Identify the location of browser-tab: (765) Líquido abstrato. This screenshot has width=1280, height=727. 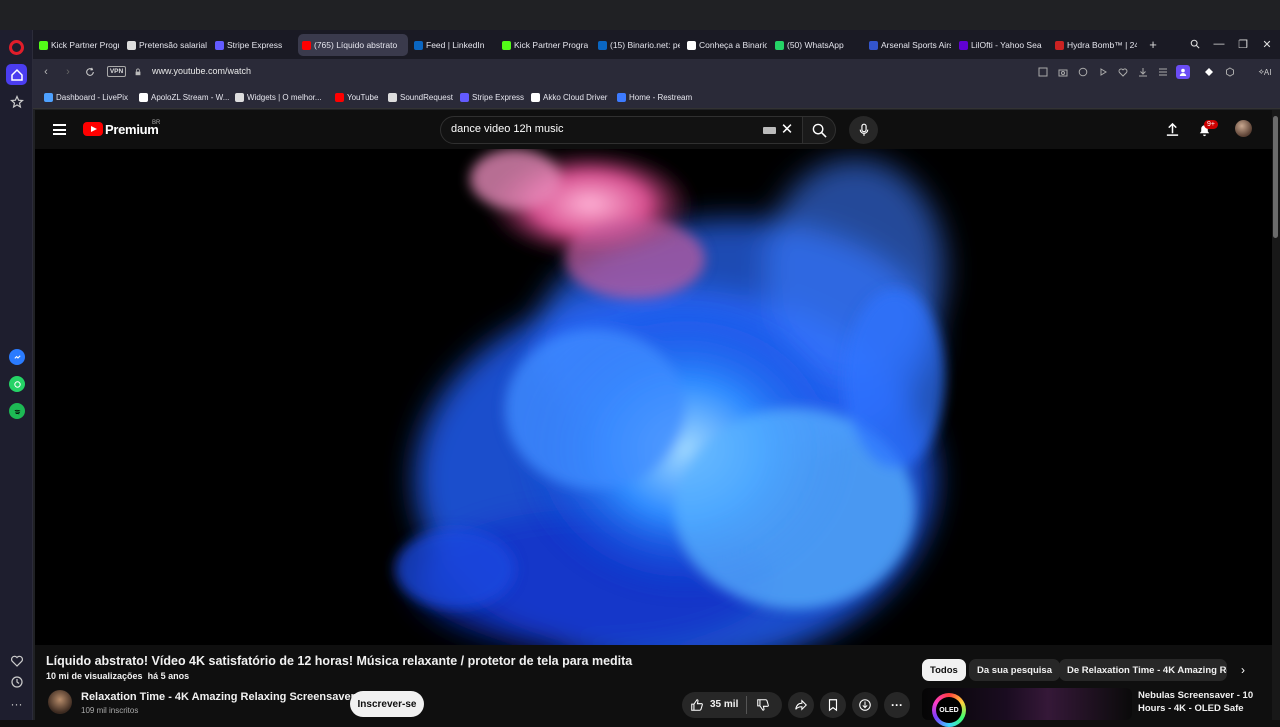
(353, 45).